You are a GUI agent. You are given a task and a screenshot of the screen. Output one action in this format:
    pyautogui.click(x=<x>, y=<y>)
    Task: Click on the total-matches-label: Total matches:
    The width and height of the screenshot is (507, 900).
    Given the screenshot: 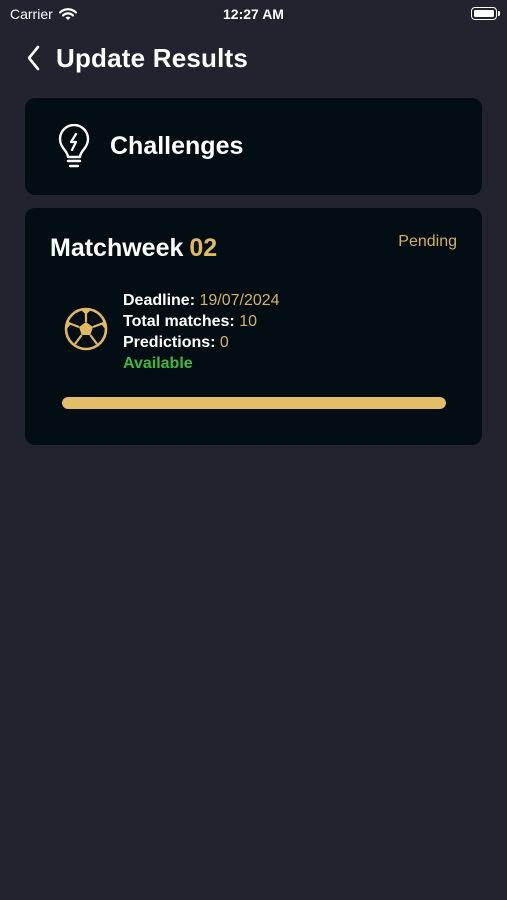 What is the action you would take?
    pyautogui.click(x=179, y=321)
    